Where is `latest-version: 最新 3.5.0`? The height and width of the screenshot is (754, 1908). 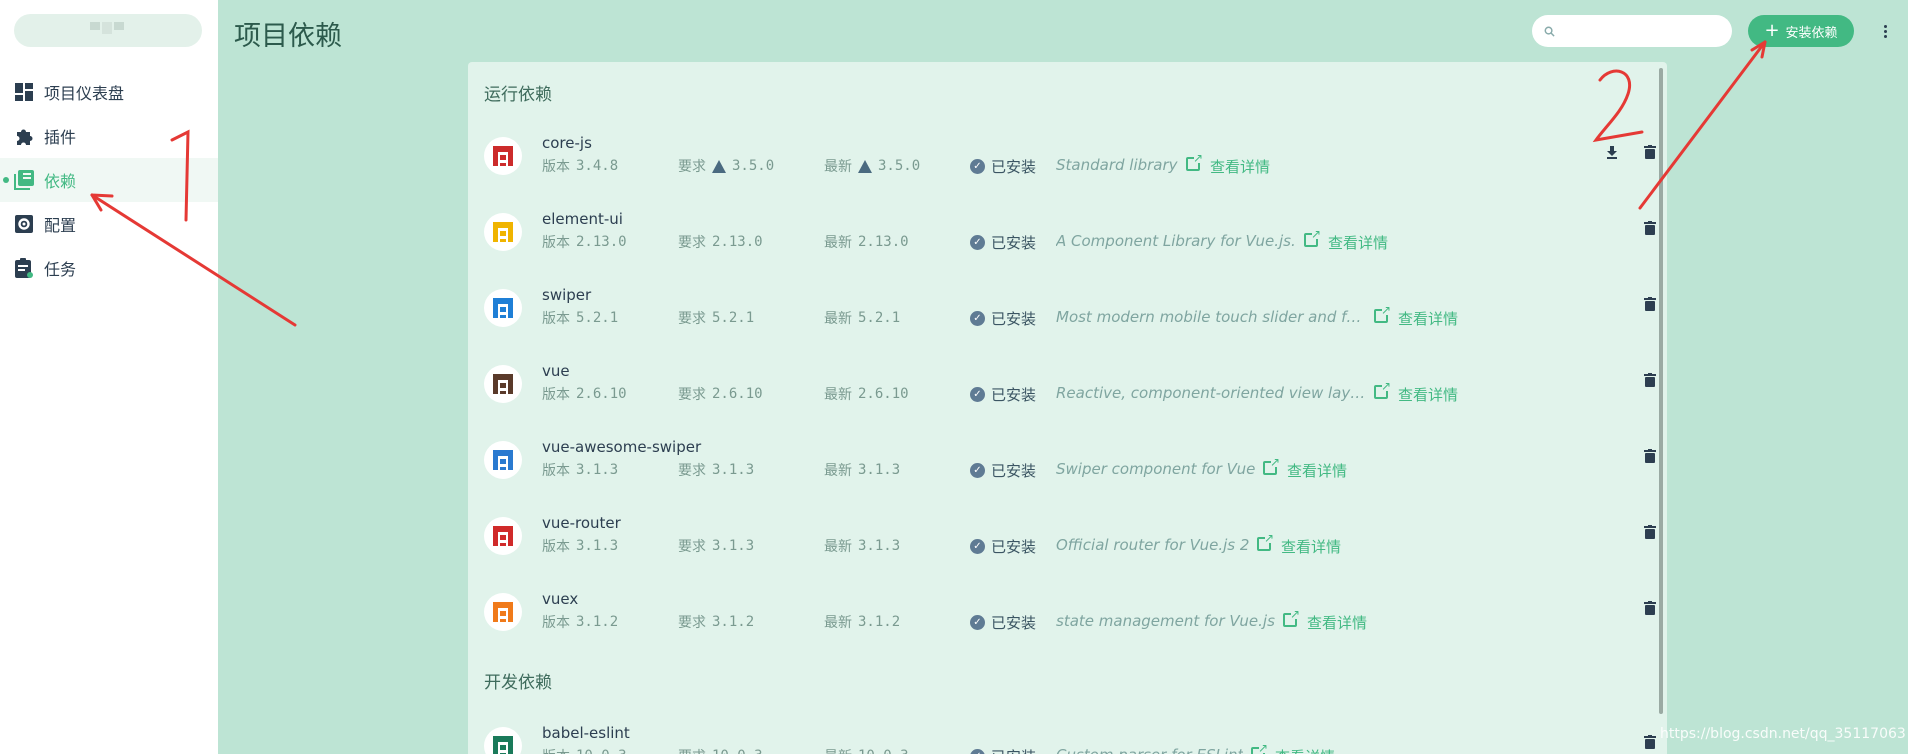
latest-version: 最新 3.5.0 is located at coordinates (872, 166).